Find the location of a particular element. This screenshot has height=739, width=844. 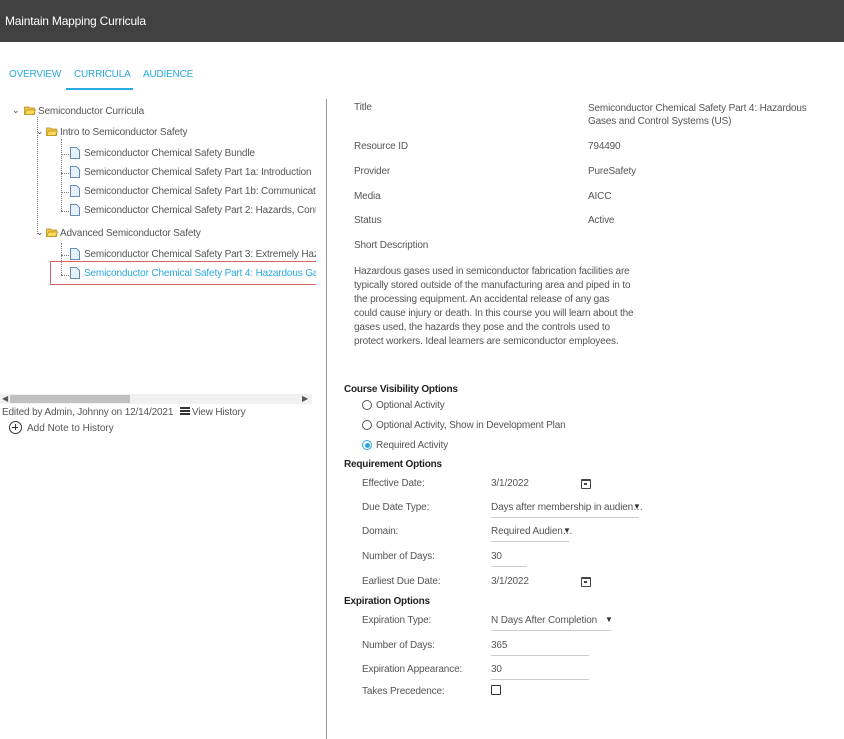

domain-select: Required Audien… ▼ is located at coordinates (532, 533).